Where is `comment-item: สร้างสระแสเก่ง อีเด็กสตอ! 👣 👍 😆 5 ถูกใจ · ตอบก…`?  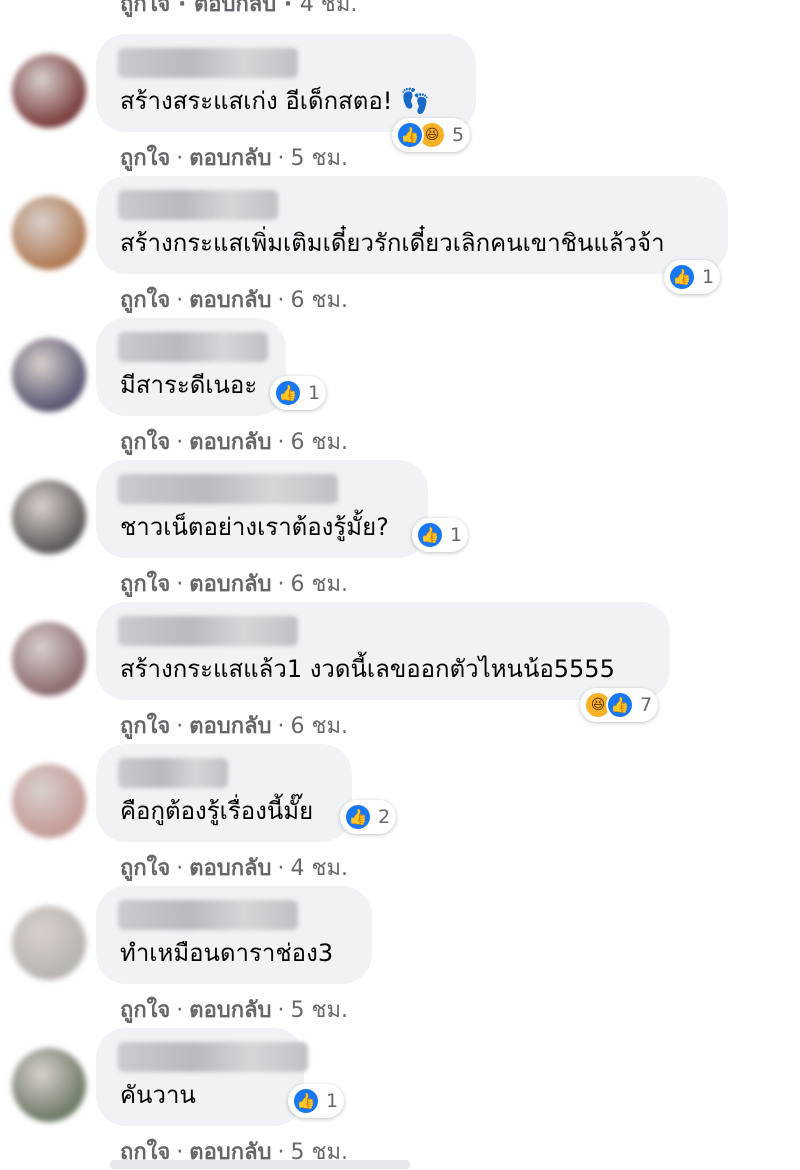
comment-item: สร้างสระแสเก่ง อีเด็กสตอ! 👣 👍 😆 5 ถูกใจ · ตอบก… is located at coordinates (400, 105).